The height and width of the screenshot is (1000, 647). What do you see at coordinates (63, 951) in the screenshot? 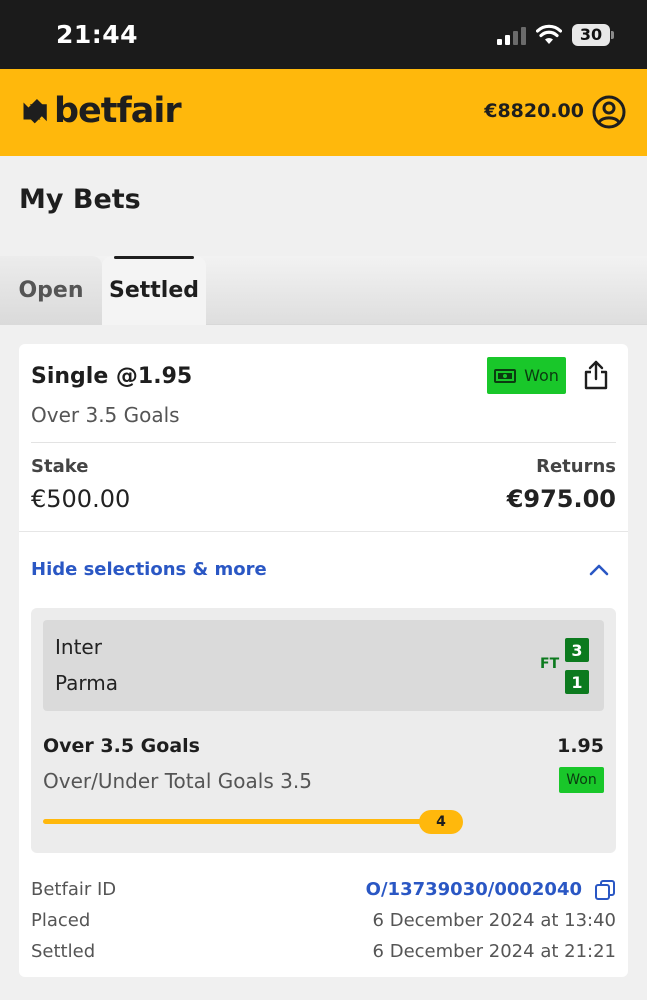
I see `settled-label: Settled` at bounding box center [63, 951].